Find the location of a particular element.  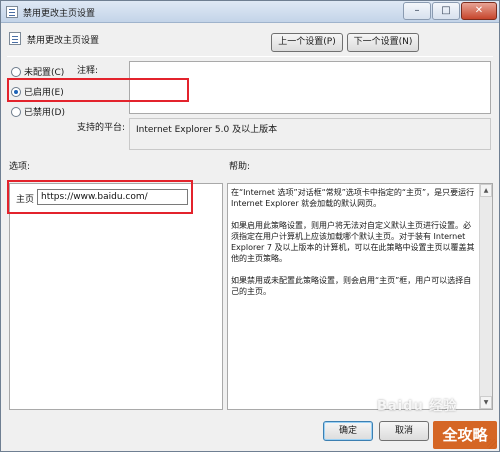

radio-enabled-label: 已启用(E) is located at coordinates (44, 93).